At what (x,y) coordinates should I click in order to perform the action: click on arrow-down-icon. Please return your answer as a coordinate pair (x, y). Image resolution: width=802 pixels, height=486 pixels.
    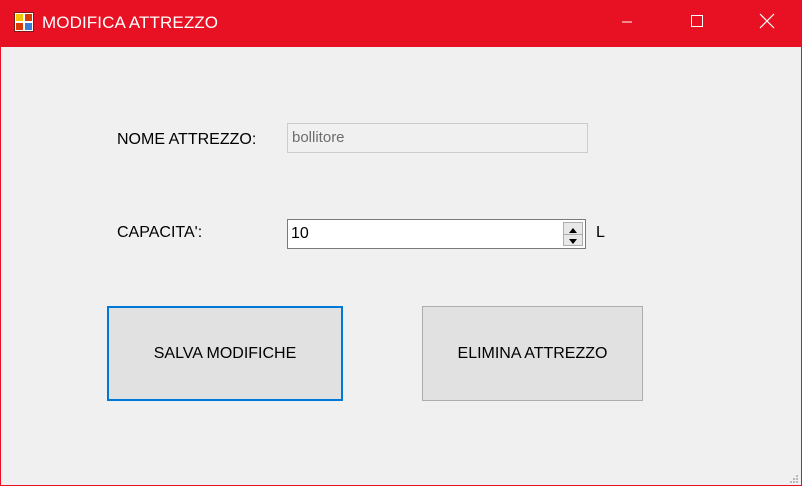
    Looking at the image, I should click on (573, 240).